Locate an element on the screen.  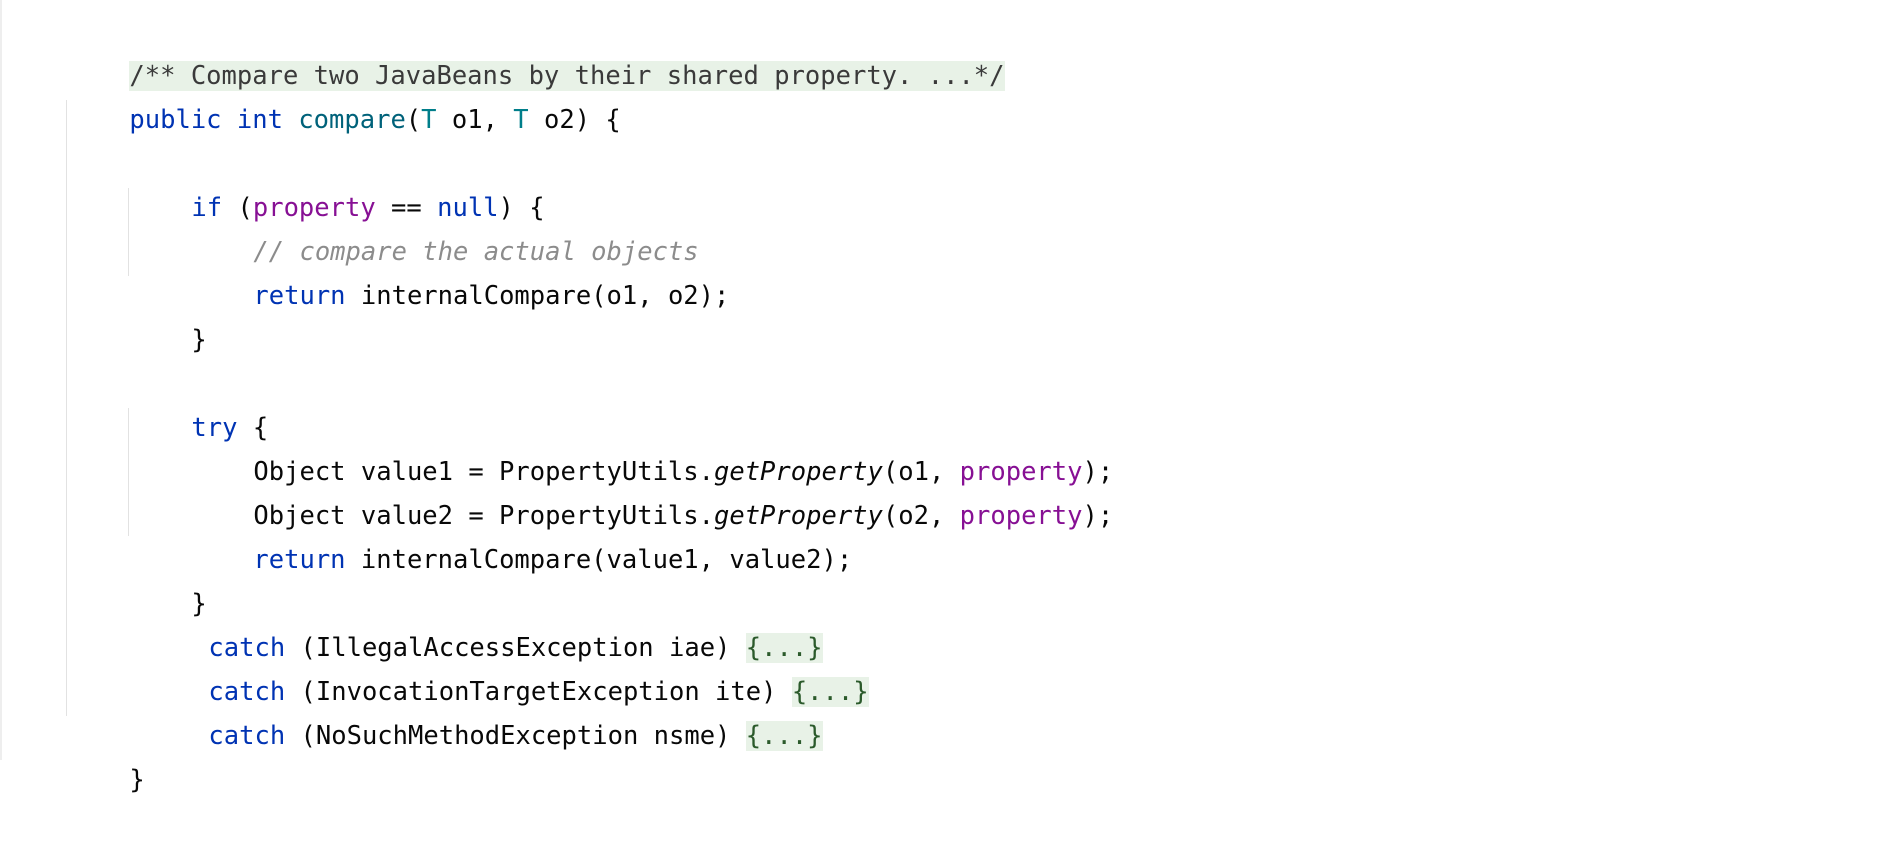
indent-guide-method is located at coordinates (66, 408).